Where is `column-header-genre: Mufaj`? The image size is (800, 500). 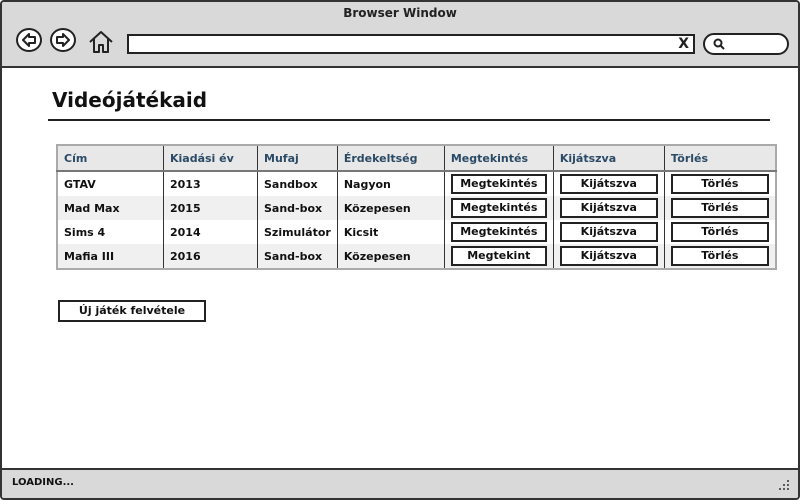
column-header-genre: Mufaj is located at coordinates (297, 158).